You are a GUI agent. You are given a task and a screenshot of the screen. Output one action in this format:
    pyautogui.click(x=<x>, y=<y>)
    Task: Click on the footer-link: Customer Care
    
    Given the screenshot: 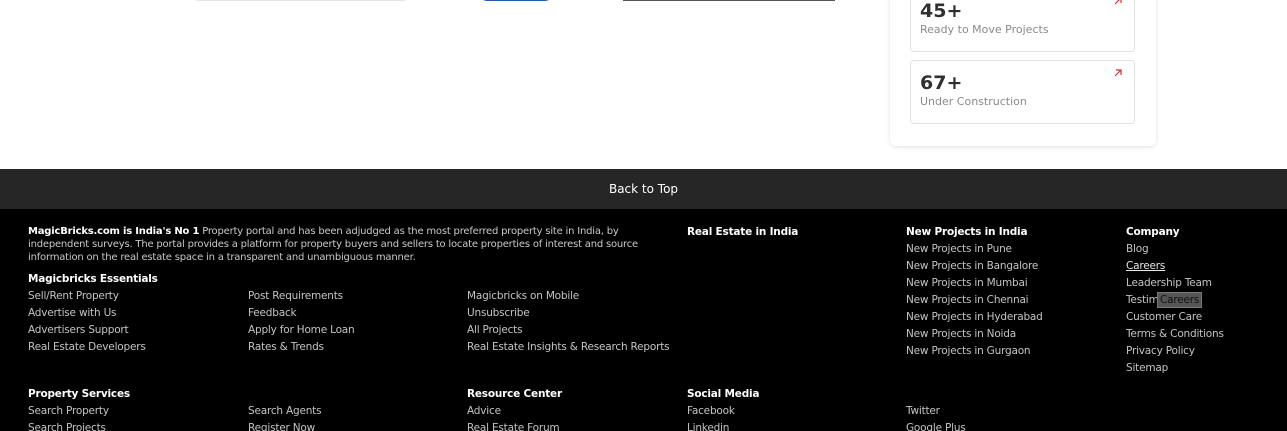 What is the action you would take?
    pyautogui.click(x=1164, y=317)
    